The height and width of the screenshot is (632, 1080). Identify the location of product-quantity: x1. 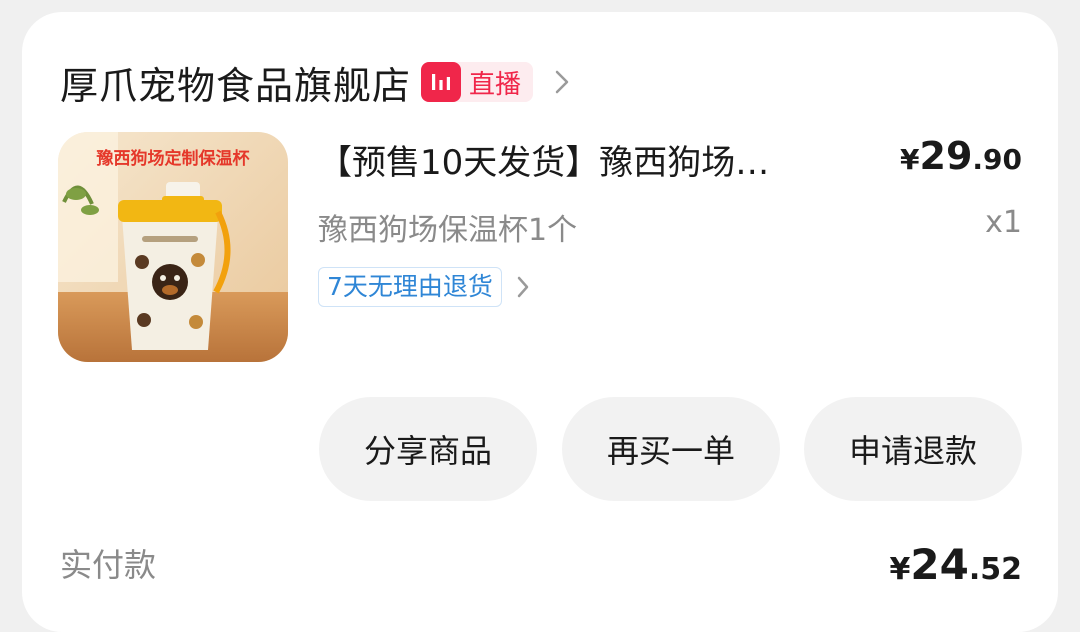
(1003, 222).